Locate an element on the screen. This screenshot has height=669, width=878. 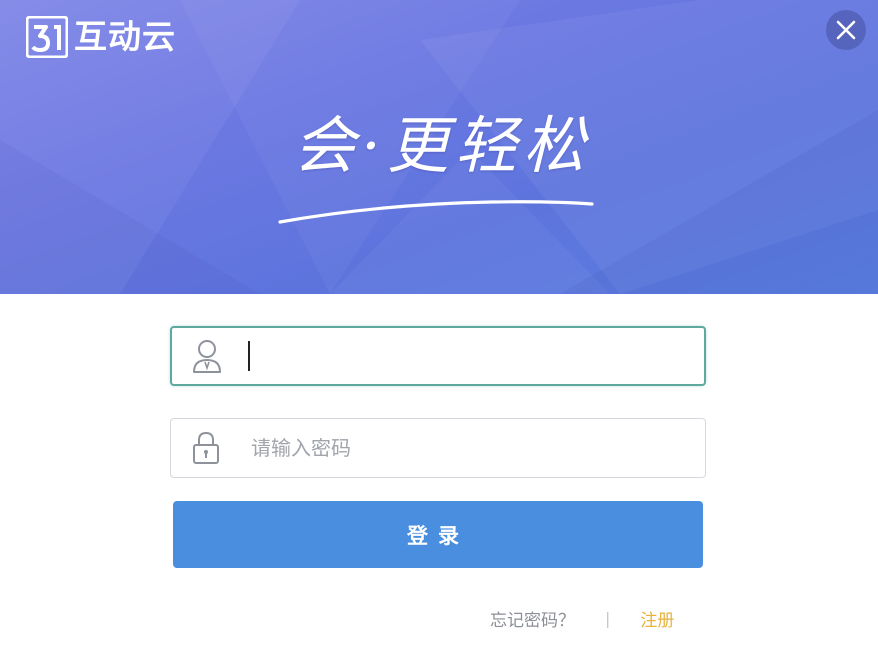
app-logo: 互动云 is located at coordinates (101, 37).